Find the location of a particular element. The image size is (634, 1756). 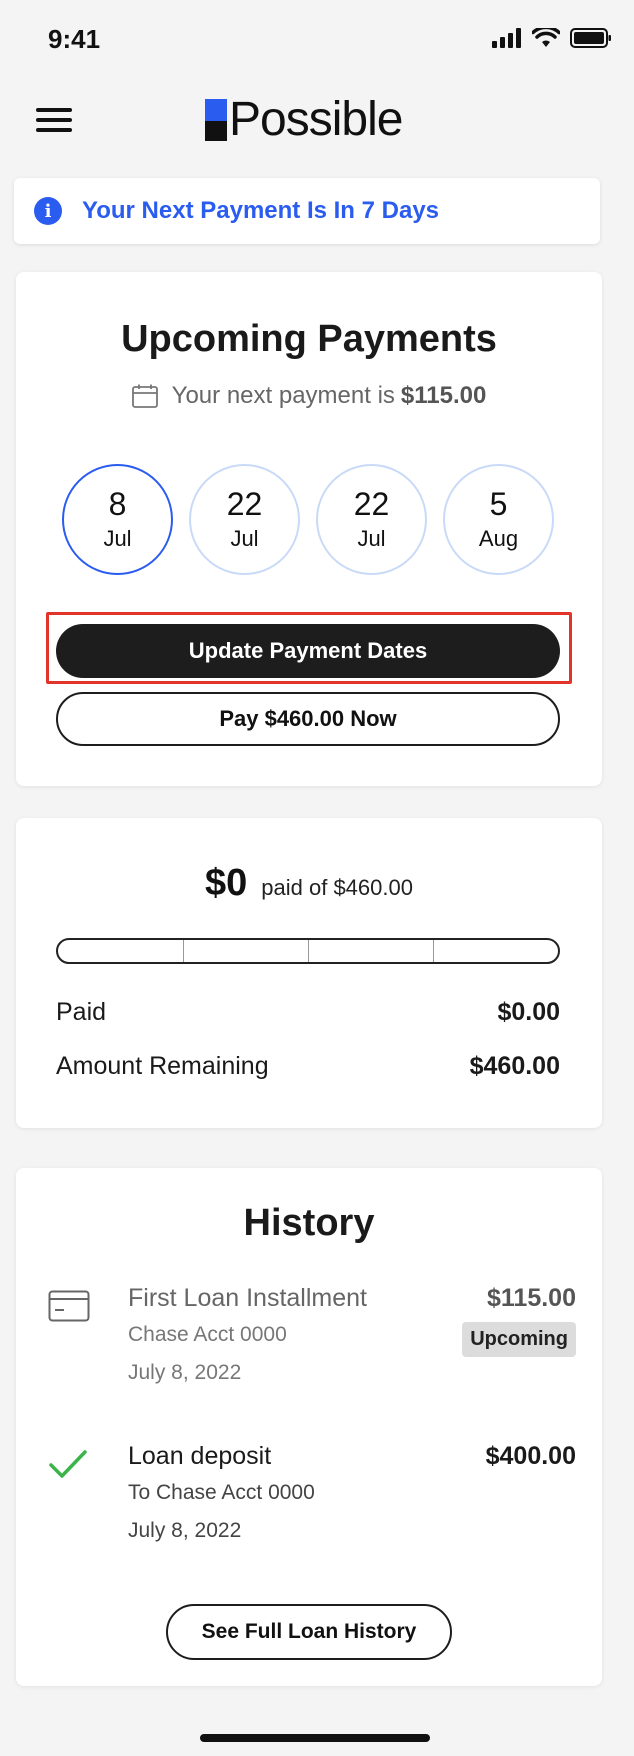

status-badge: Upcoming is located at coordinates (519, 1339).